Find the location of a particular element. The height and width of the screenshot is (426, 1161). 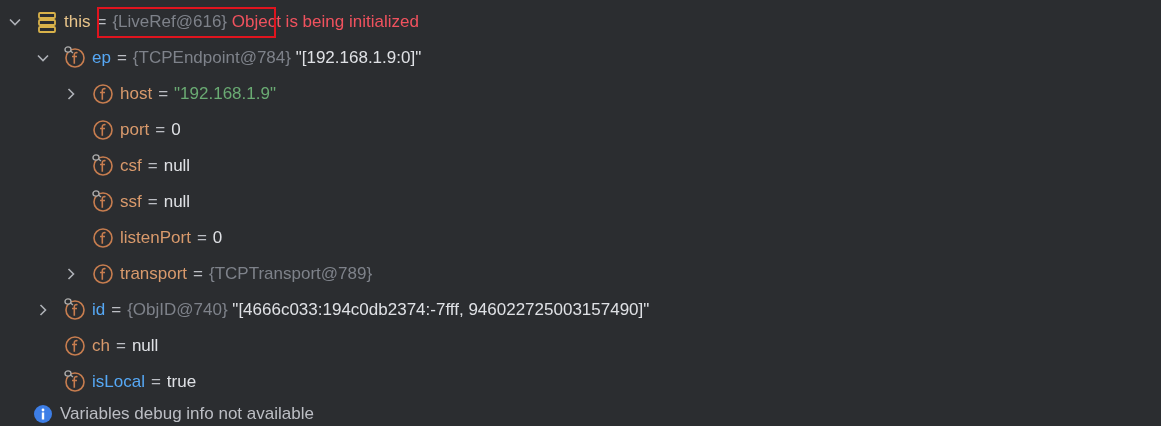

variable-entry: id = {ObjID@740} "[4666c033:194c0db2374:-7fff, 946022725003157490]" is located at coordinates (371, 310).